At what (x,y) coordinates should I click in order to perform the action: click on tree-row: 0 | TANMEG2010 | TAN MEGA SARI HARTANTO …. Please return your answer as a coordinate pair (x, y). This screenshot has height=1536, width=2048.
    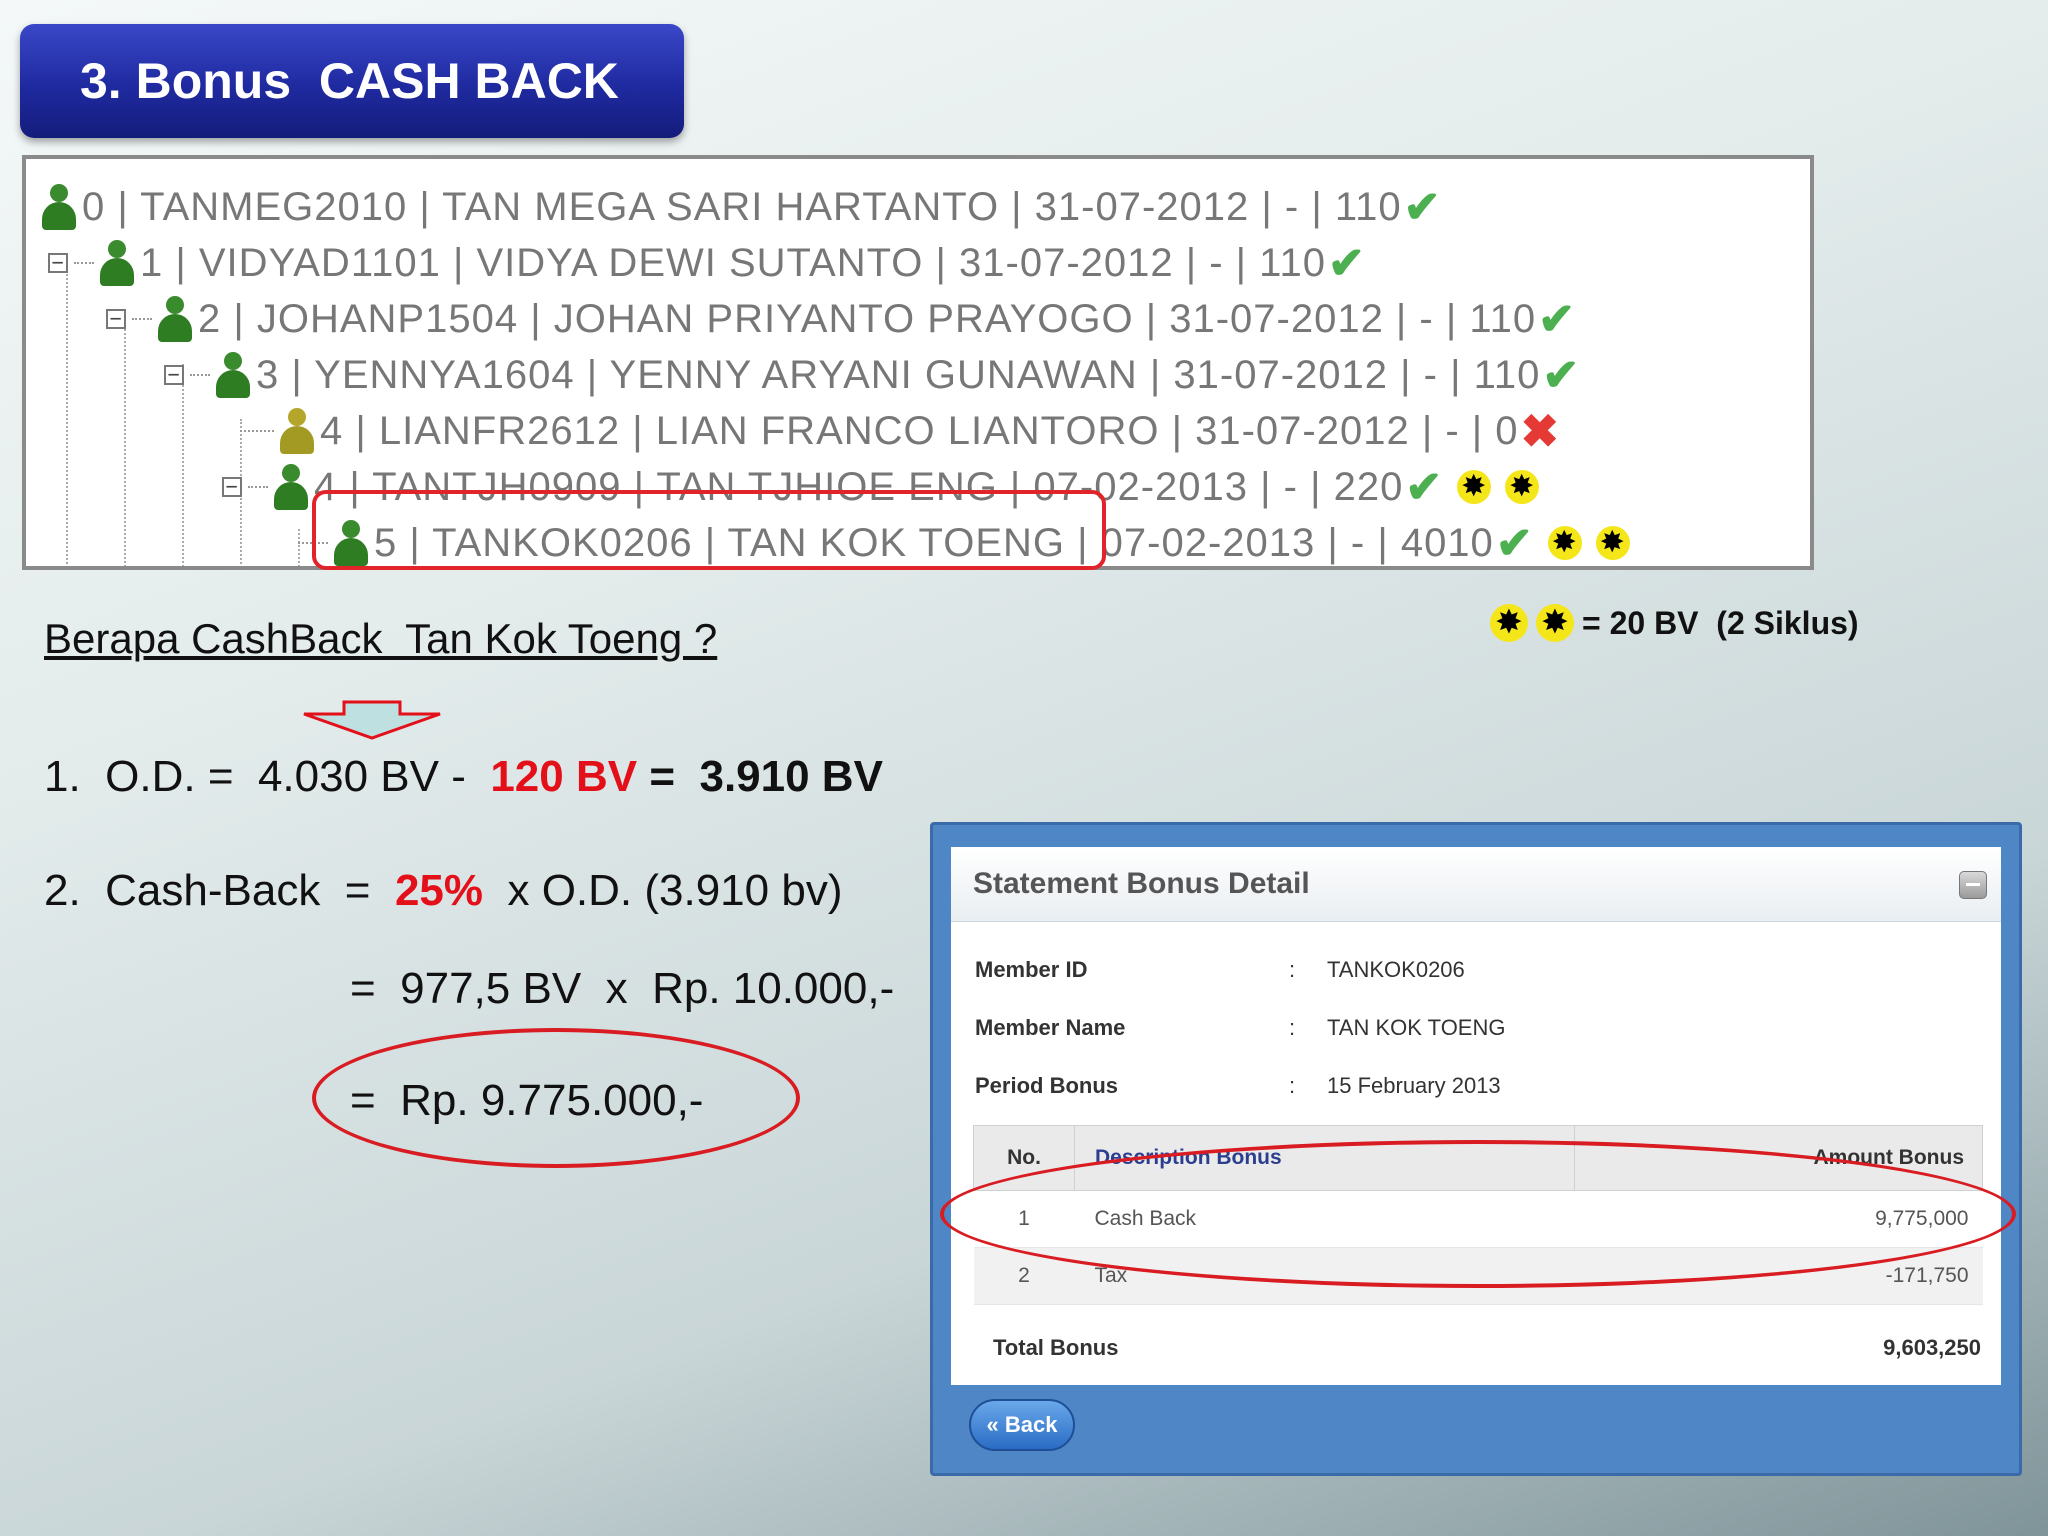
    Looking at the image, I should click on (741, 207).